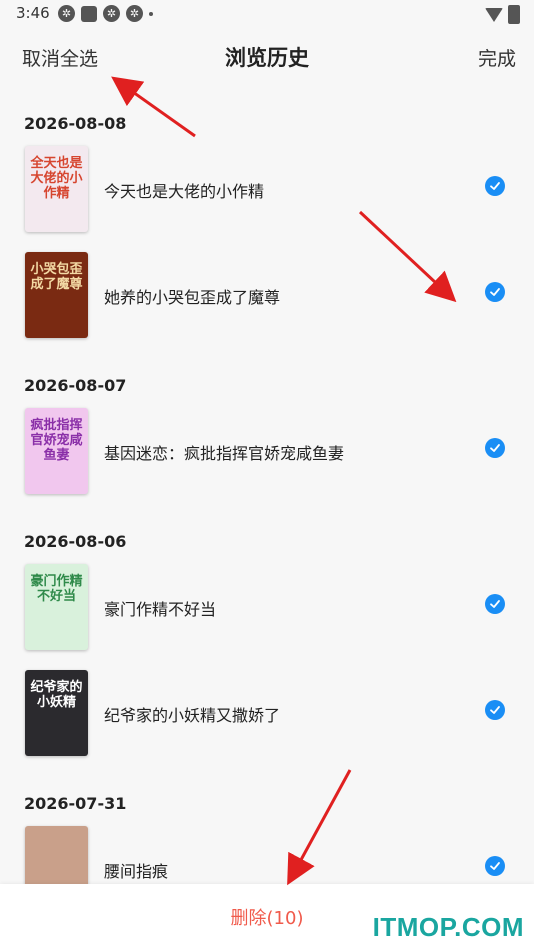  I want to click on book-cover-image: 纪爷家的小妖精, so click(56, 713).